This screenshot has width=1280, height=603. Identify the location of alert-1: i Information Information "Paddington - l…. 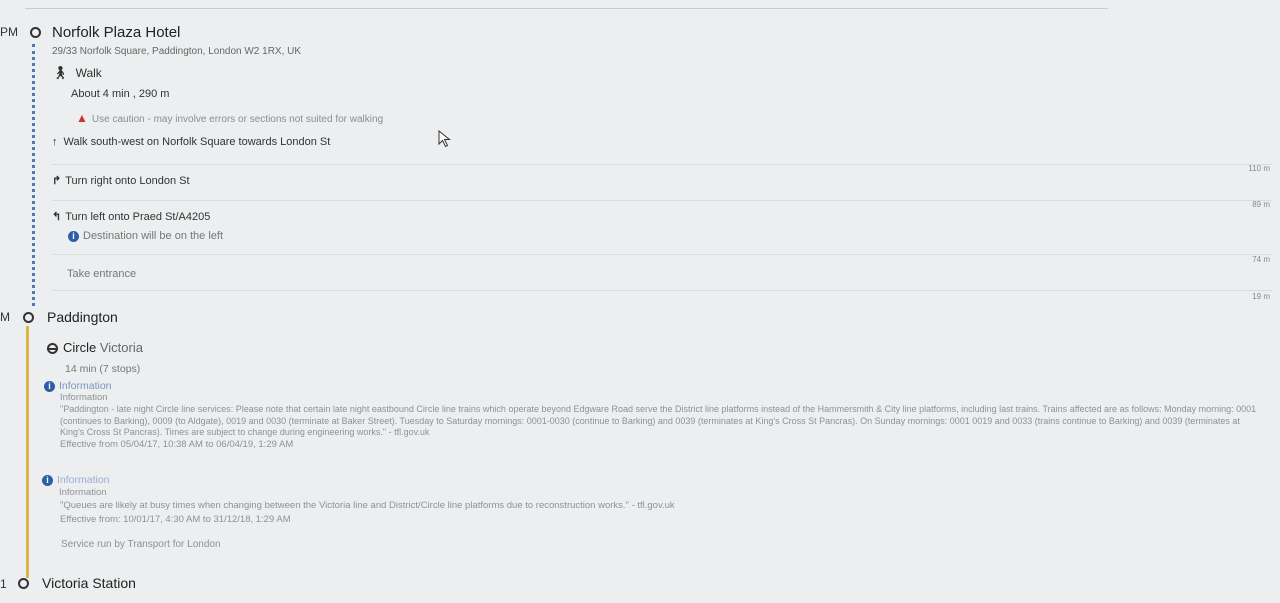
(654, 415).